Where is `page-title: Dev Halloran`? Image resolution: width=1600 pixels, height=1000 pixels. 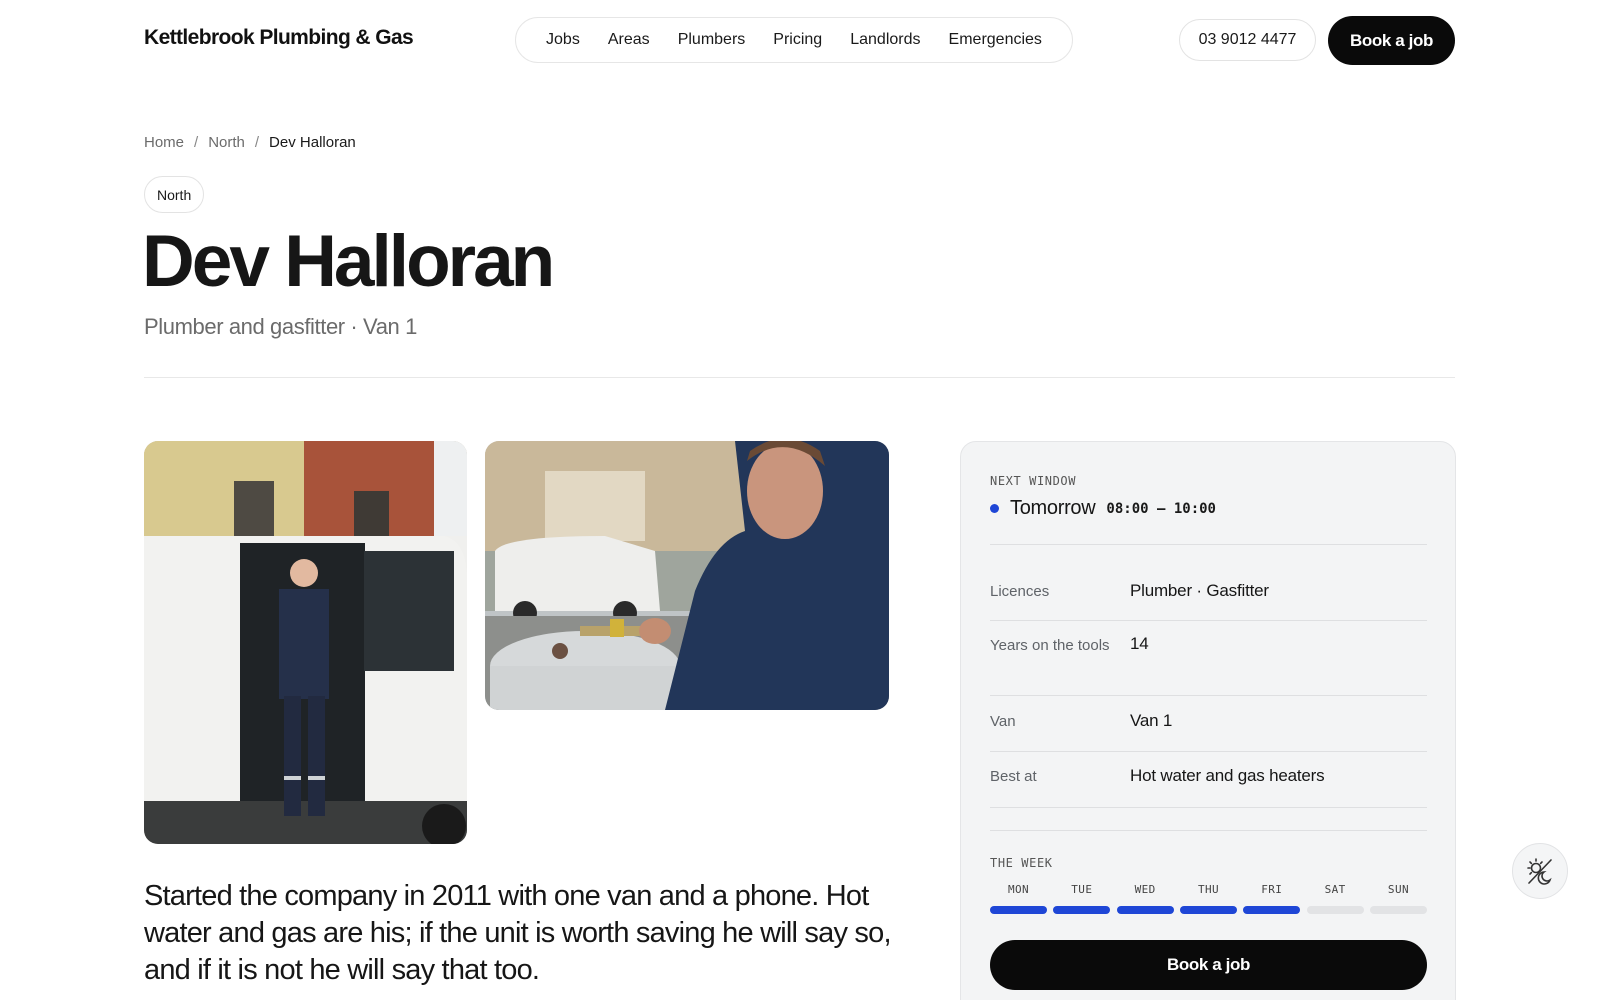
page-title: Dev Halloran is located at coordinates (348, 261).